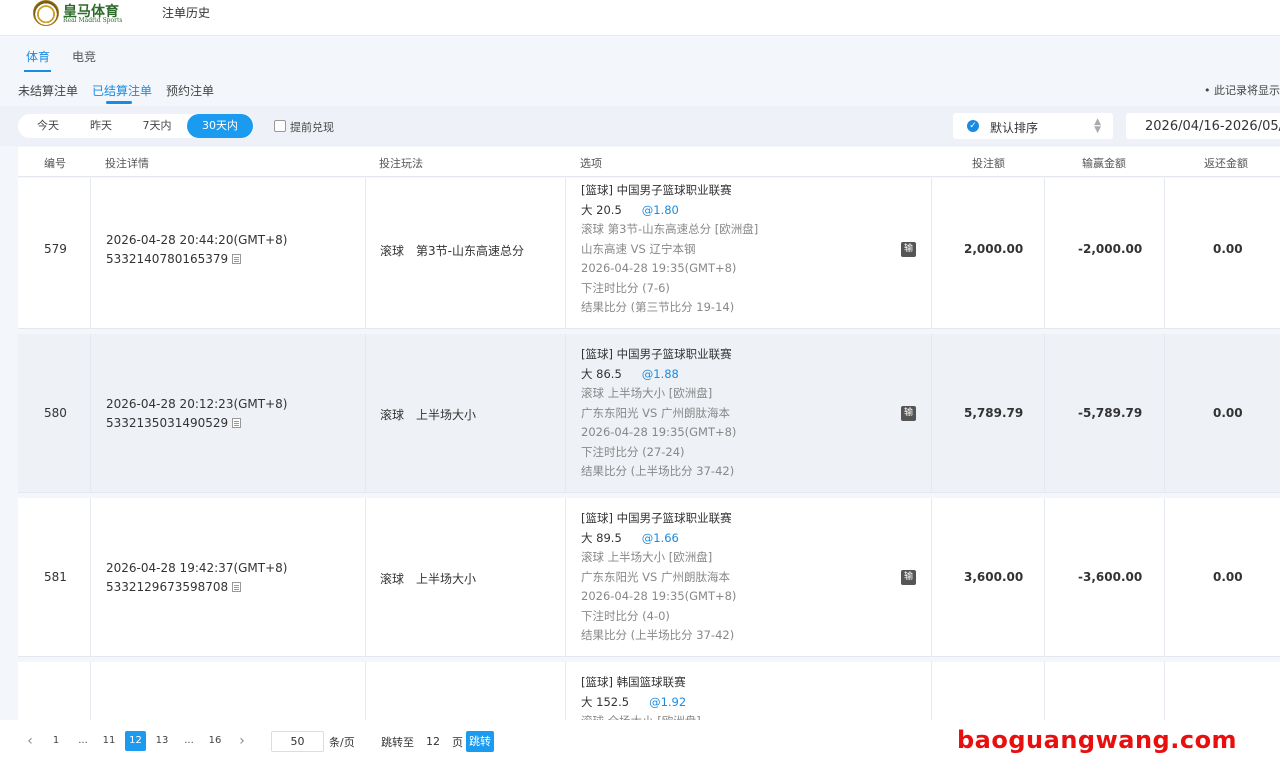  Describe the element at coordinates (660, 373) in the screenshot. I see `odds: @1.88` at that location.